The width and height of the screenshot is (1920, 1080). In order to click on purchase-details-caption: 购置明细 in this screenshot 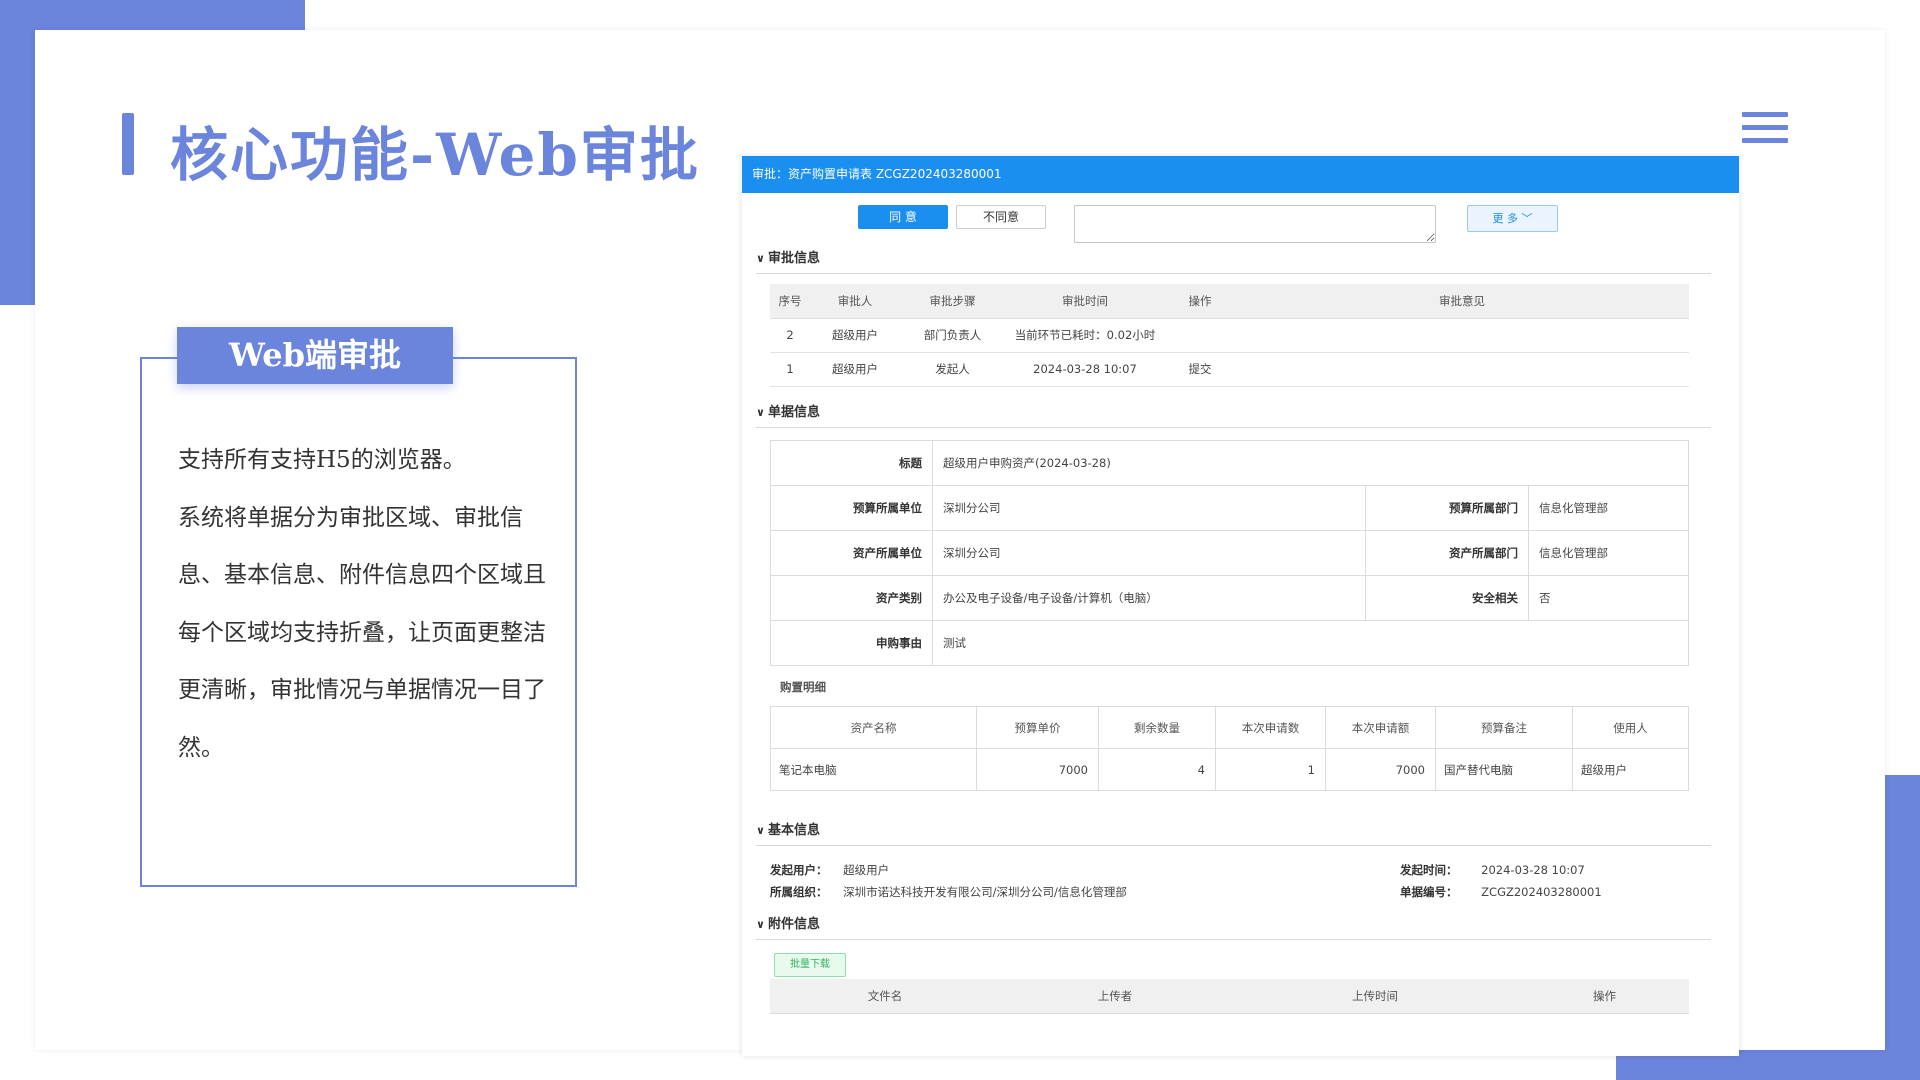, I will do `click(803, 687)`.